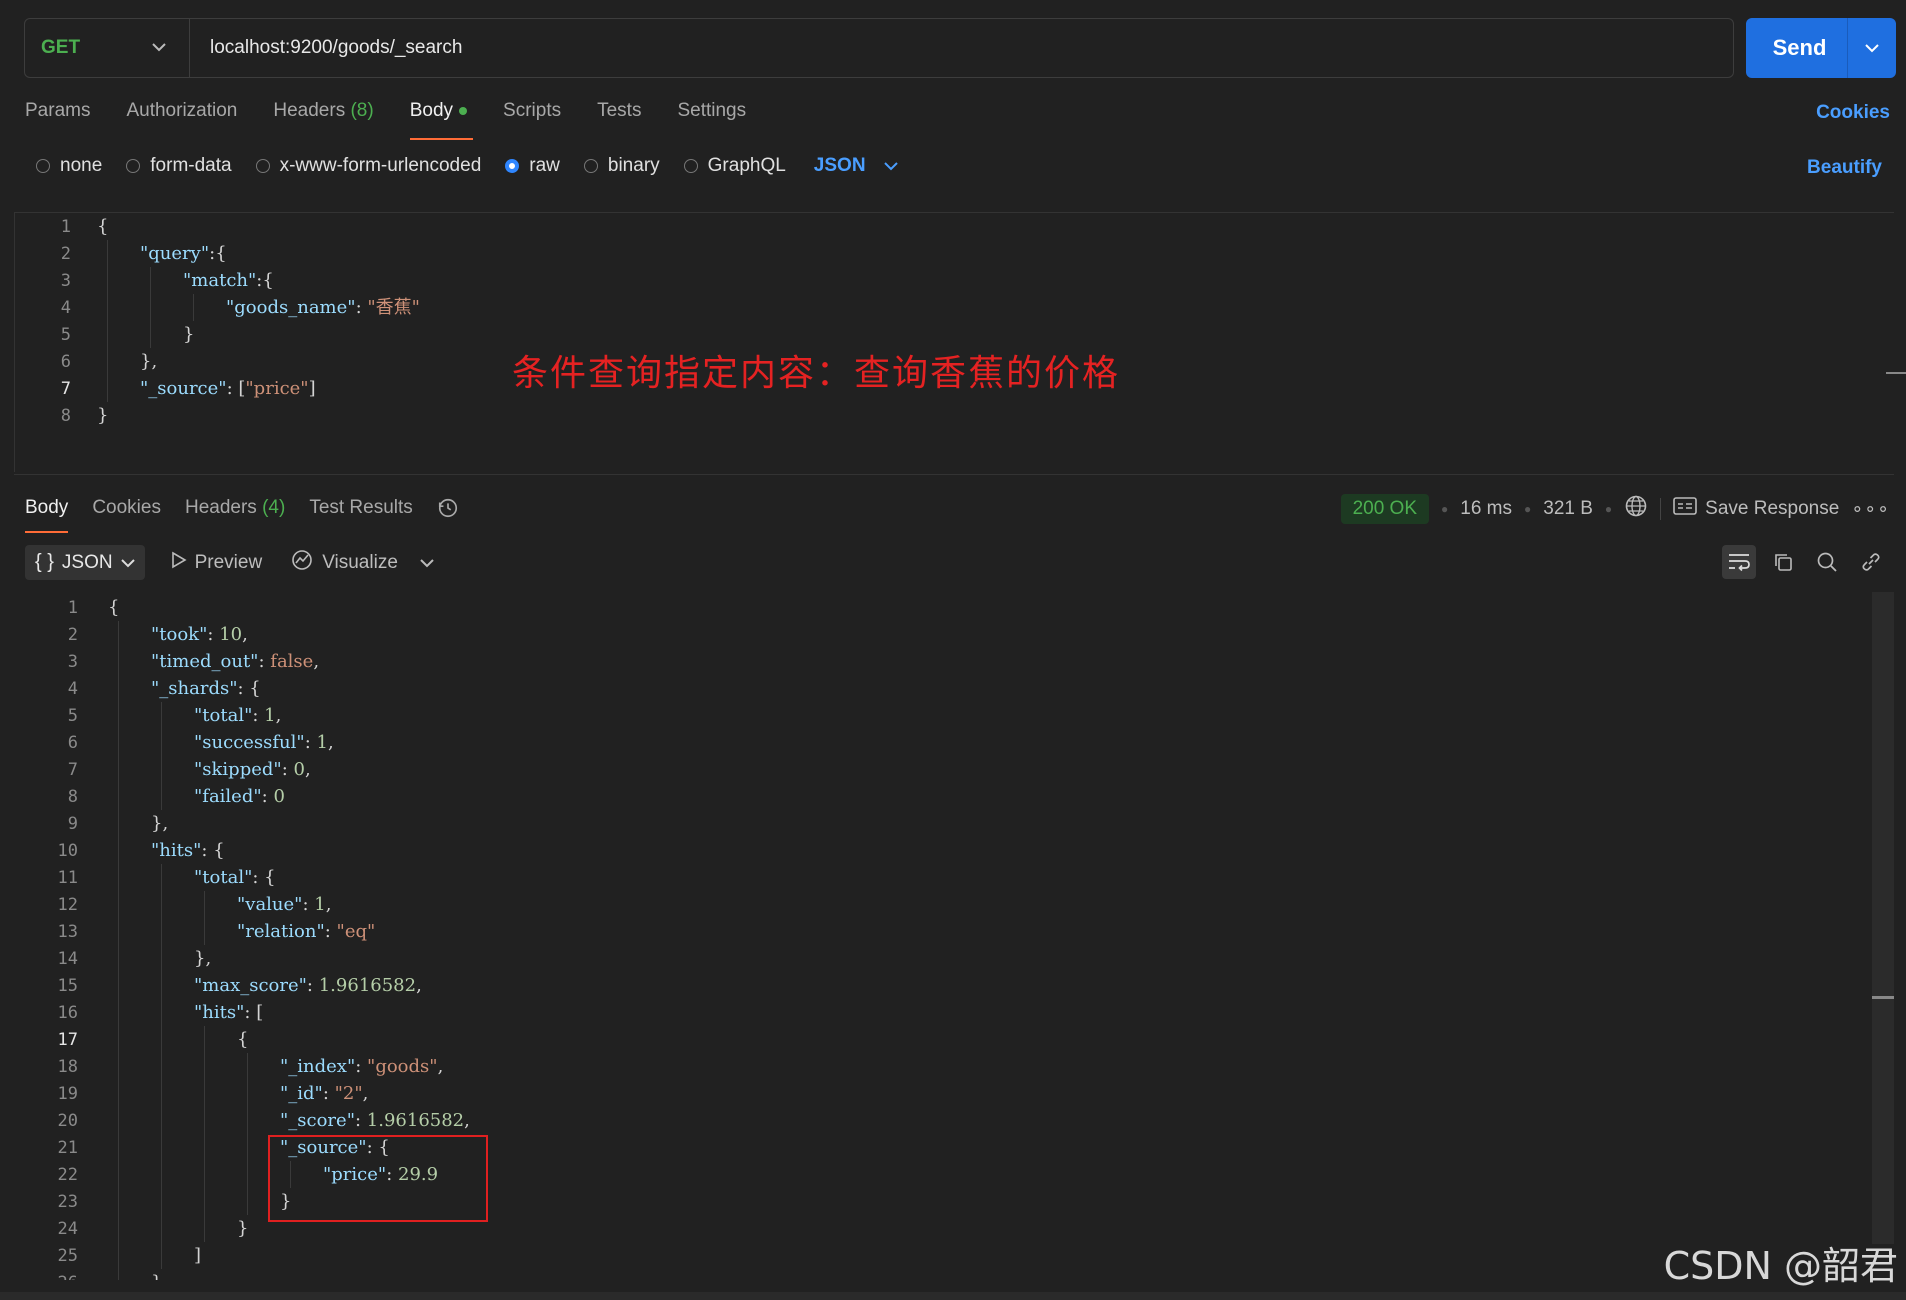 This screenshot has height=1300, width=1906. I want to click on radio-none: none, so click(69, 166).